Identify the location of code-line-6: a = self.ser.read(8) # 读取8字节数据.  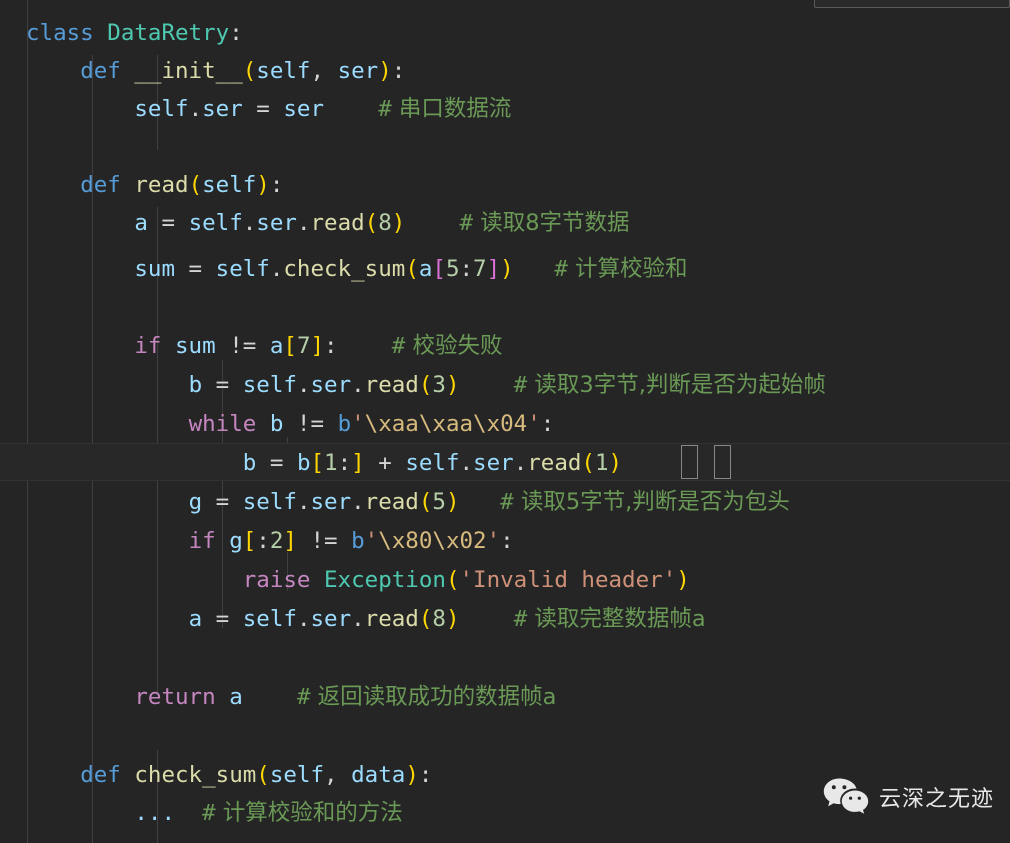
(505, 223).